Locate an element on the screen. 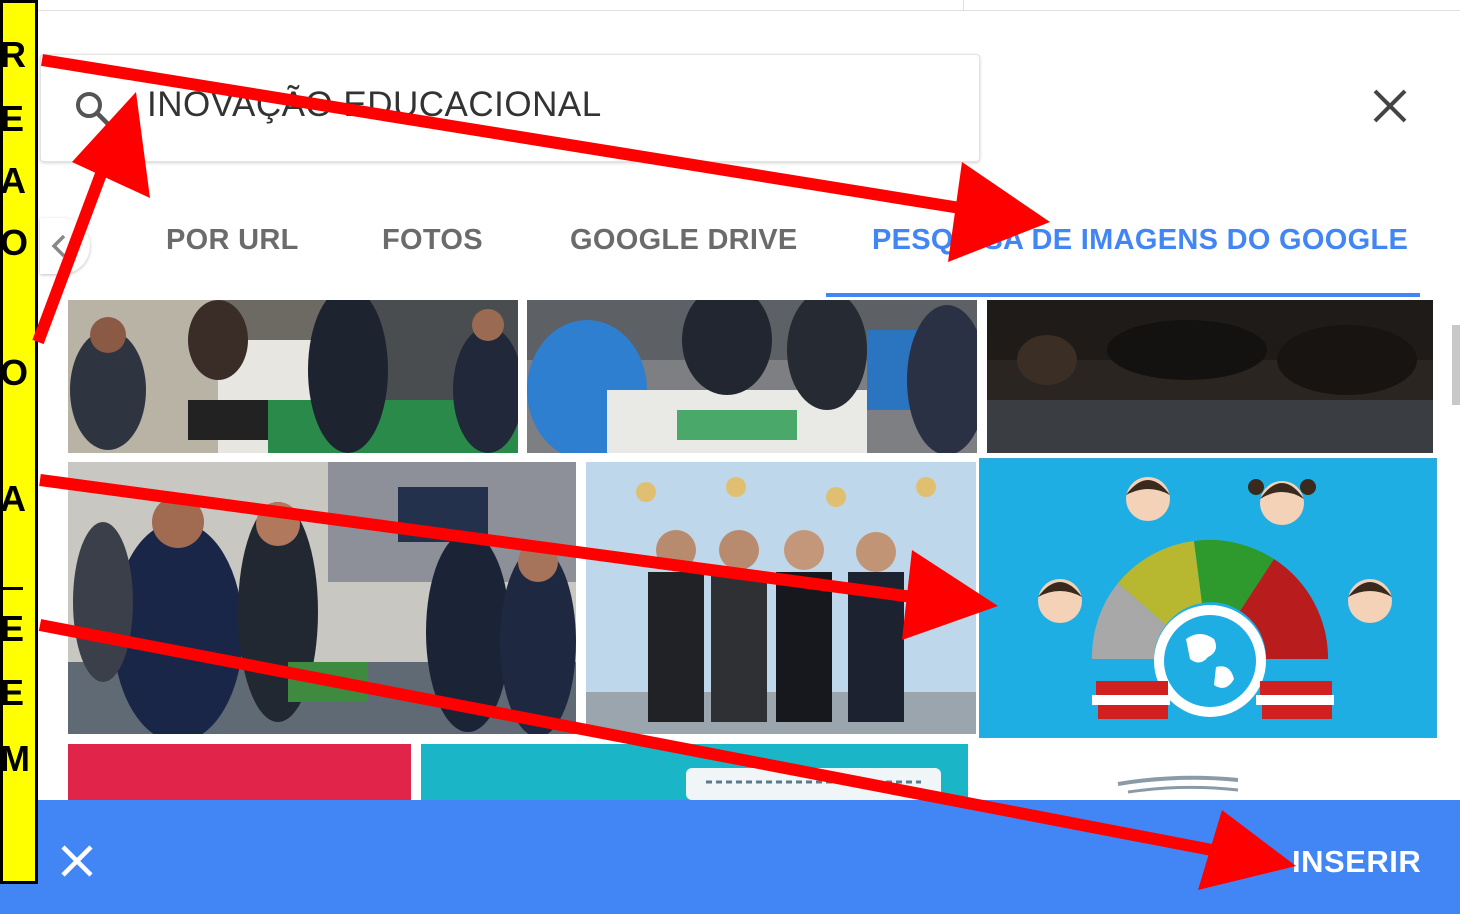  tab-google-image-search: PESQUISA DE IMAGENS DO GOOGLE is located at coordinates (1140, 240).